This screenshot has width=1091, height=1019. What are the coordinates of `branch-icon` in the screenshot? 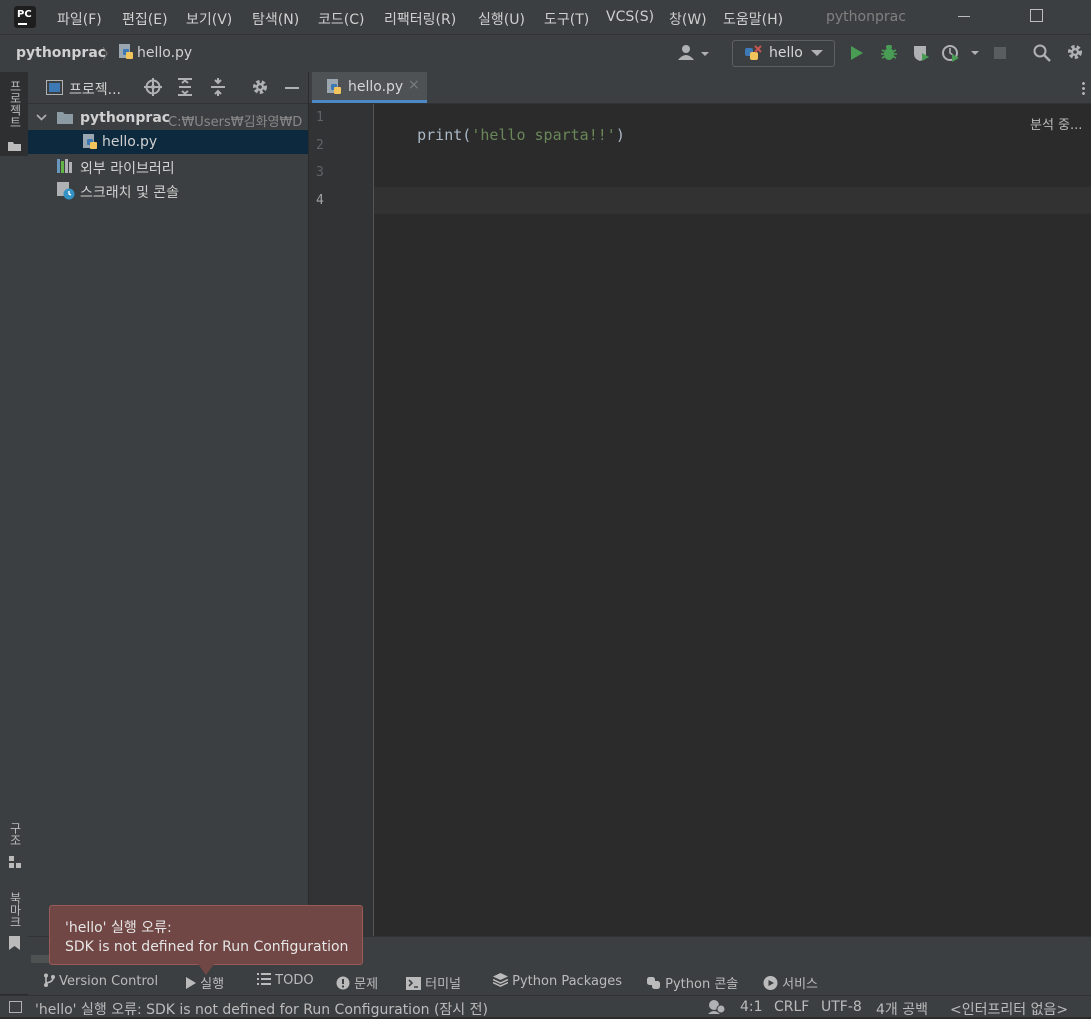 It's located at (49, 980).